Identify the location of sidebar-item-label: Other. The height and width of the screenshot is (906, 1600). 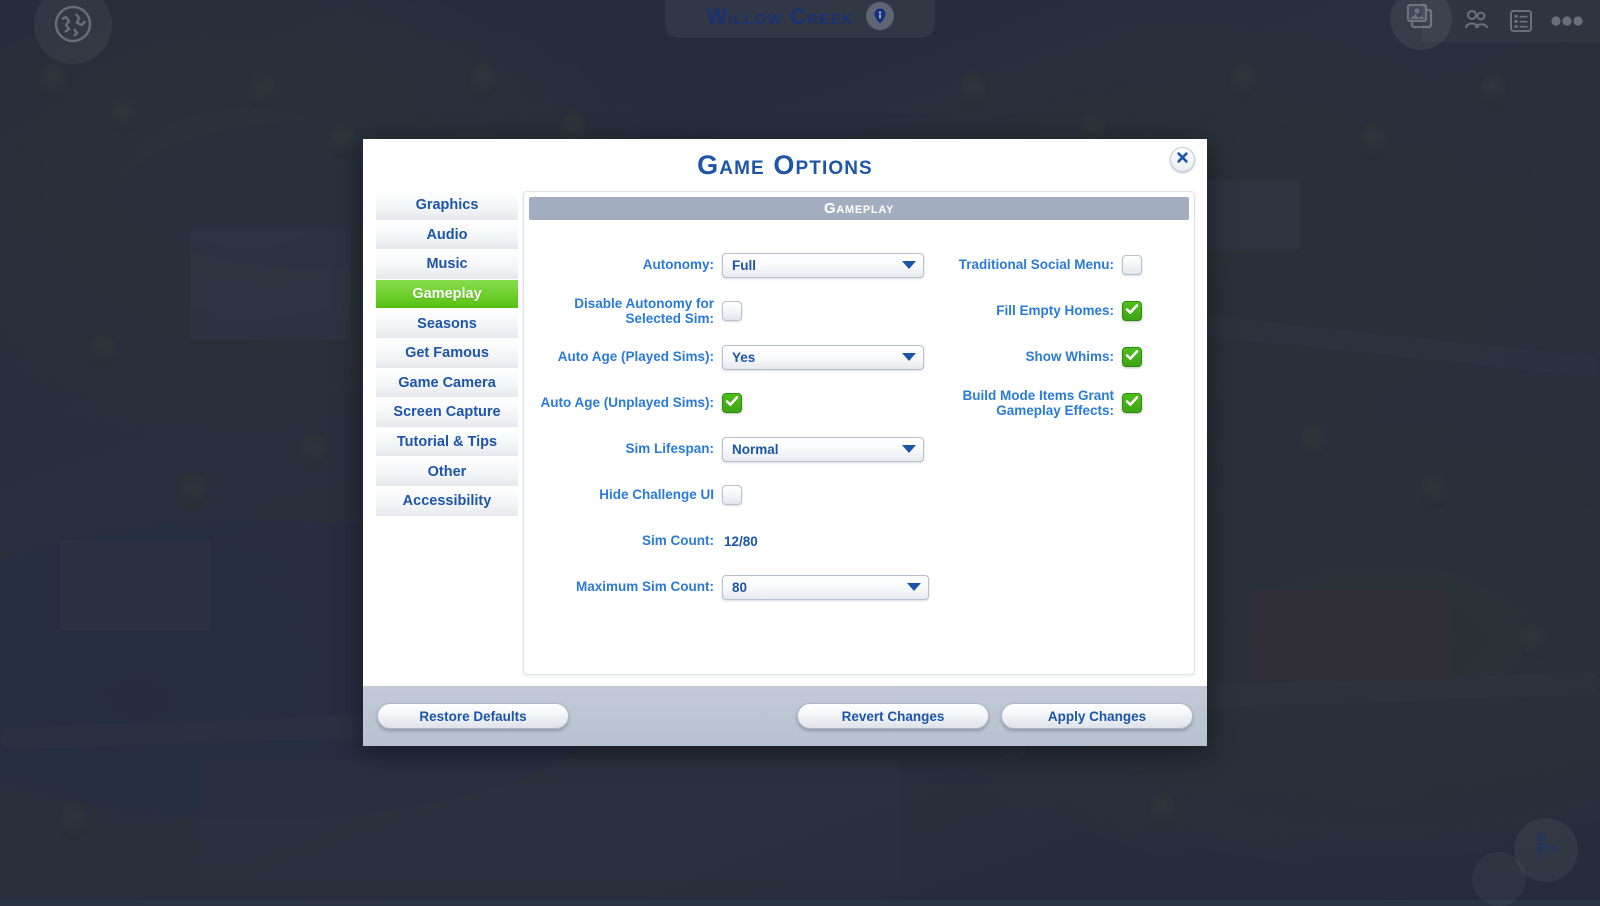
(447, 471).